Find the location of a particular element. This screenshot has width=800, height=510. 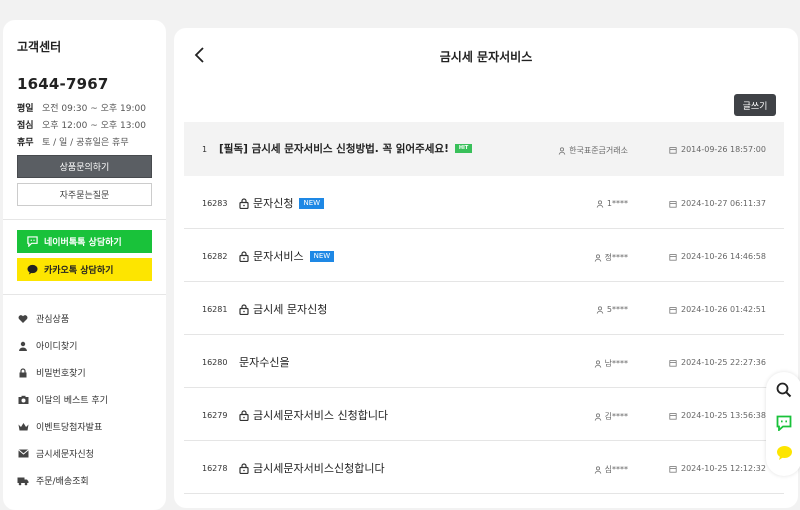

sidebar-item-label: 비밀번호찾기 is located at coordinates (61, 374).